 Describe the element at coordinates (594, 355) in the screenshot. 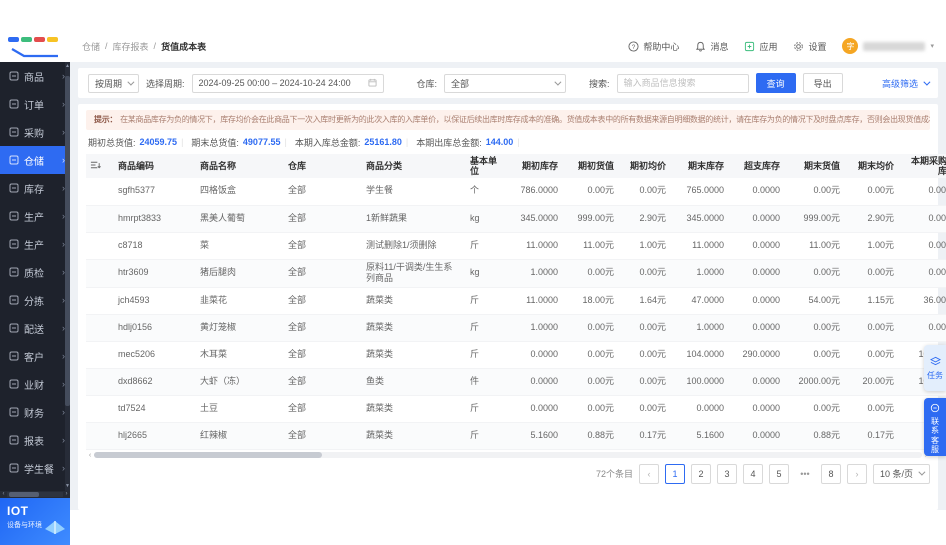

I see `cell-begin-value: 0.00元` at that location.